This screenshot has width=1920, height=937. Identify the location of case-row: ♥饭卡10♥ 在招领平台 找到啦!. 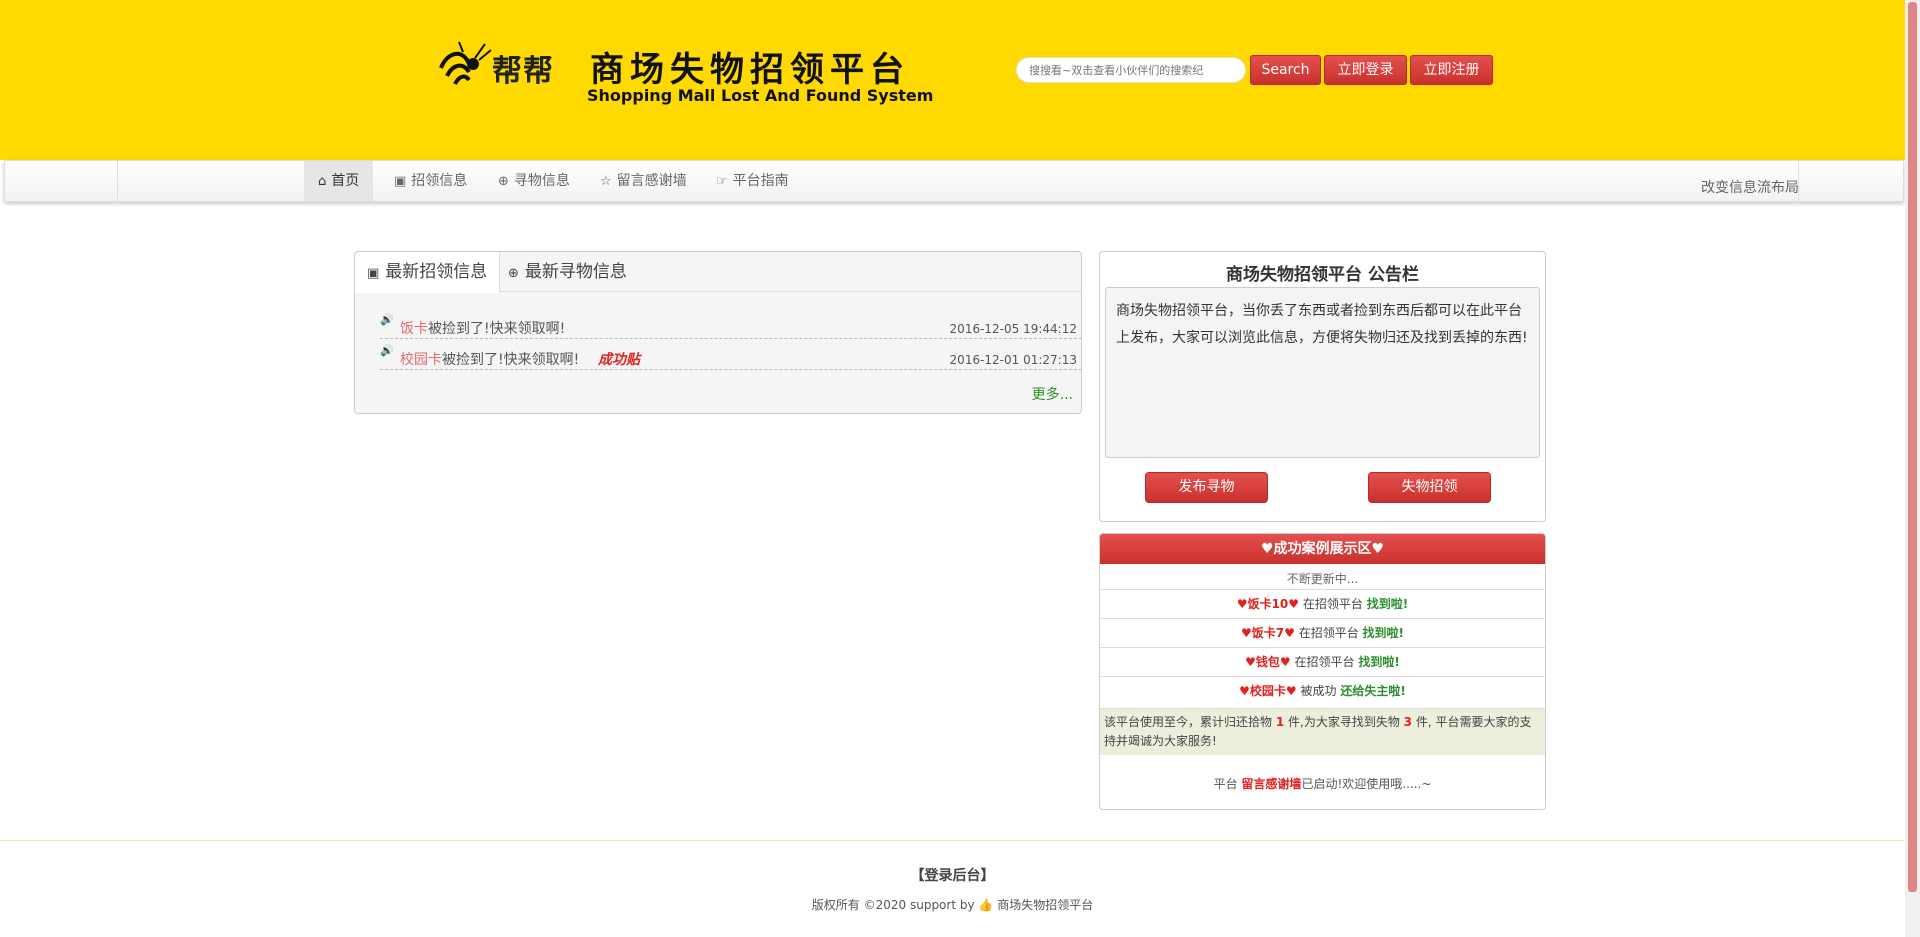
(1322, 603).